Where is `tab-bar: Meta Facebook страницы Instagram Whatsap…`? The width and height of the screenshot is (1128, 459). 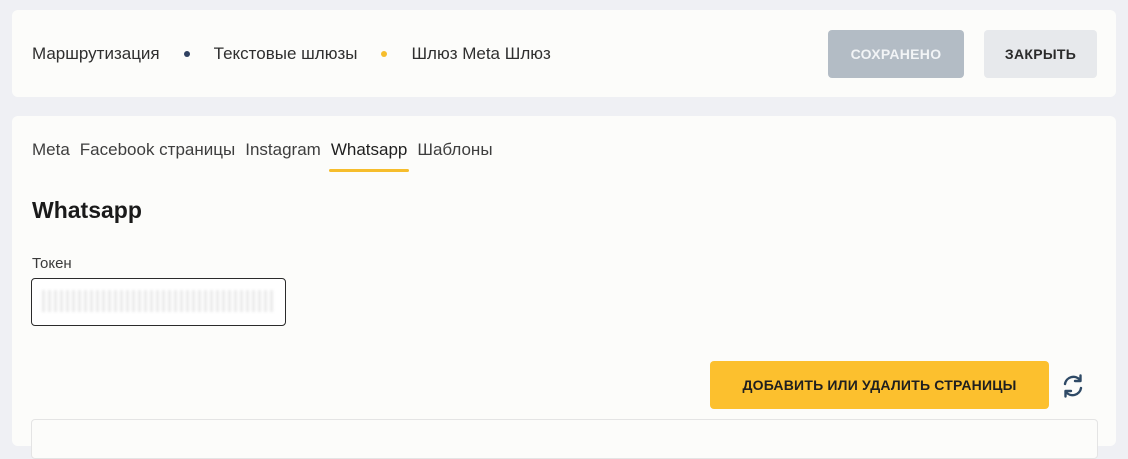 tab-bar: Meta Facebook страницы Instagram Whatsap… is located at coordinates (267, 154).